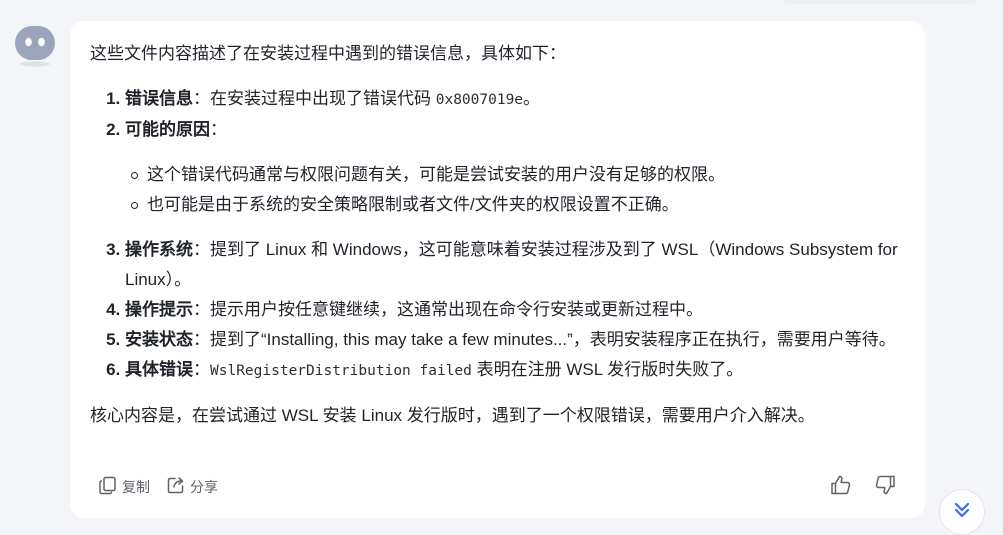  Describe the element at coordinates (158, 486) in the screenshot. I see `message-actions: 复制 分享` at that location.